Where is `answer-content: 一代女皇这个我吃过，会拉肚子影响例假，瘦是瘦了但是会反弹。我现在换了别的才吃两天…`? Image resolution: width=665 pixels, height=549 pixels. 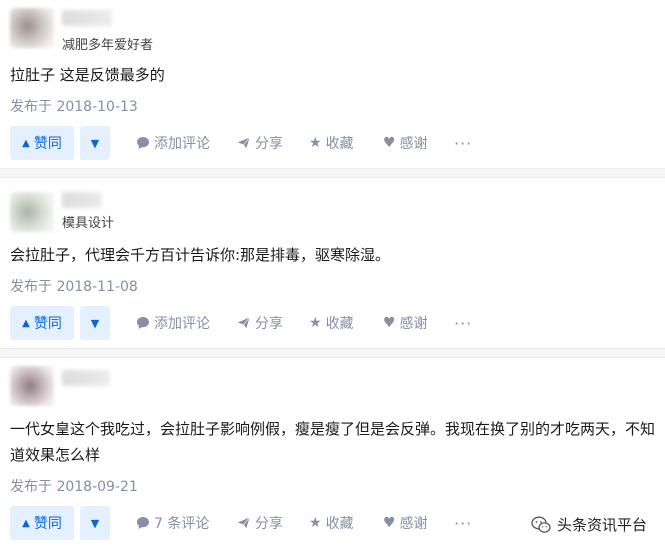
answer-content: 一代女皇这个我吃过，会拉肚子影响例假，瘦是瘦了但是会反弹。我现在换了别的才吃两天… is located at coordinates (333, 442).